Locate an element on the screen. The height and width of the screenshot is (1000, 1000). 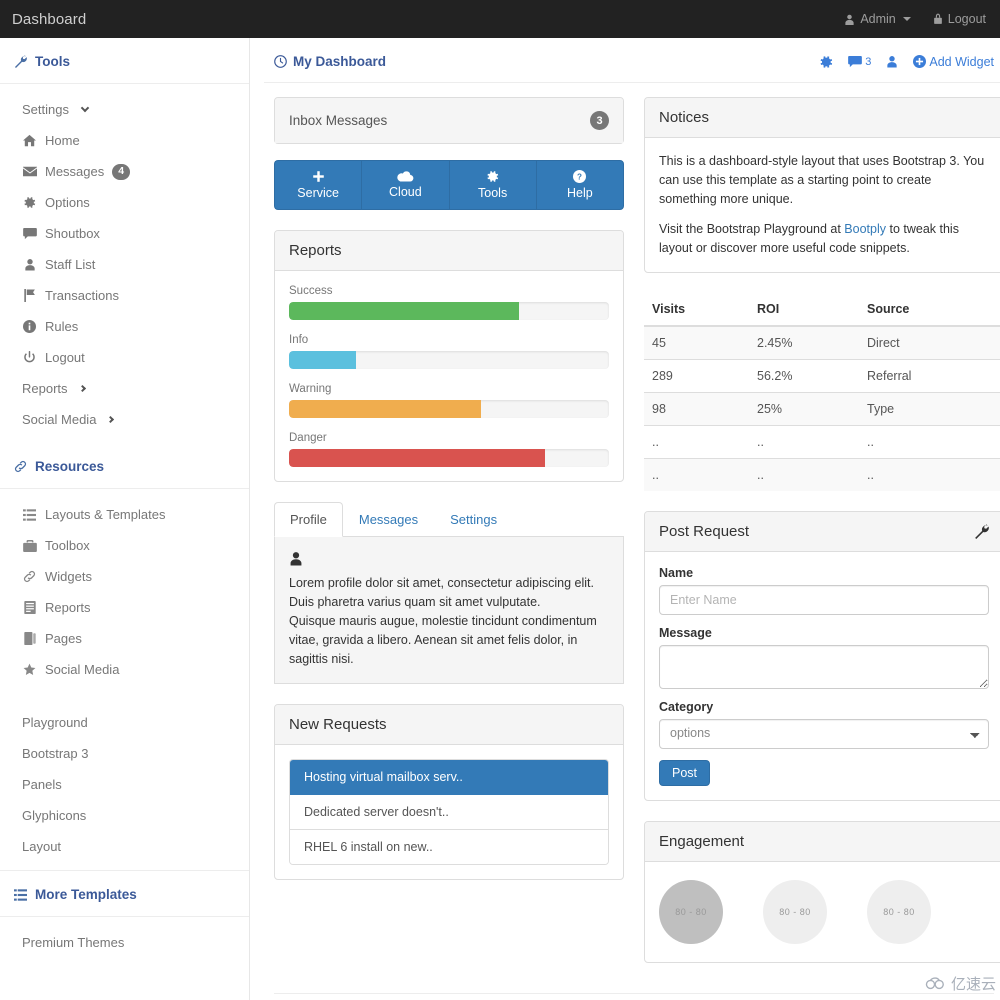
table-row: 289 56.2% Referral is located at coordinates (822, 376).